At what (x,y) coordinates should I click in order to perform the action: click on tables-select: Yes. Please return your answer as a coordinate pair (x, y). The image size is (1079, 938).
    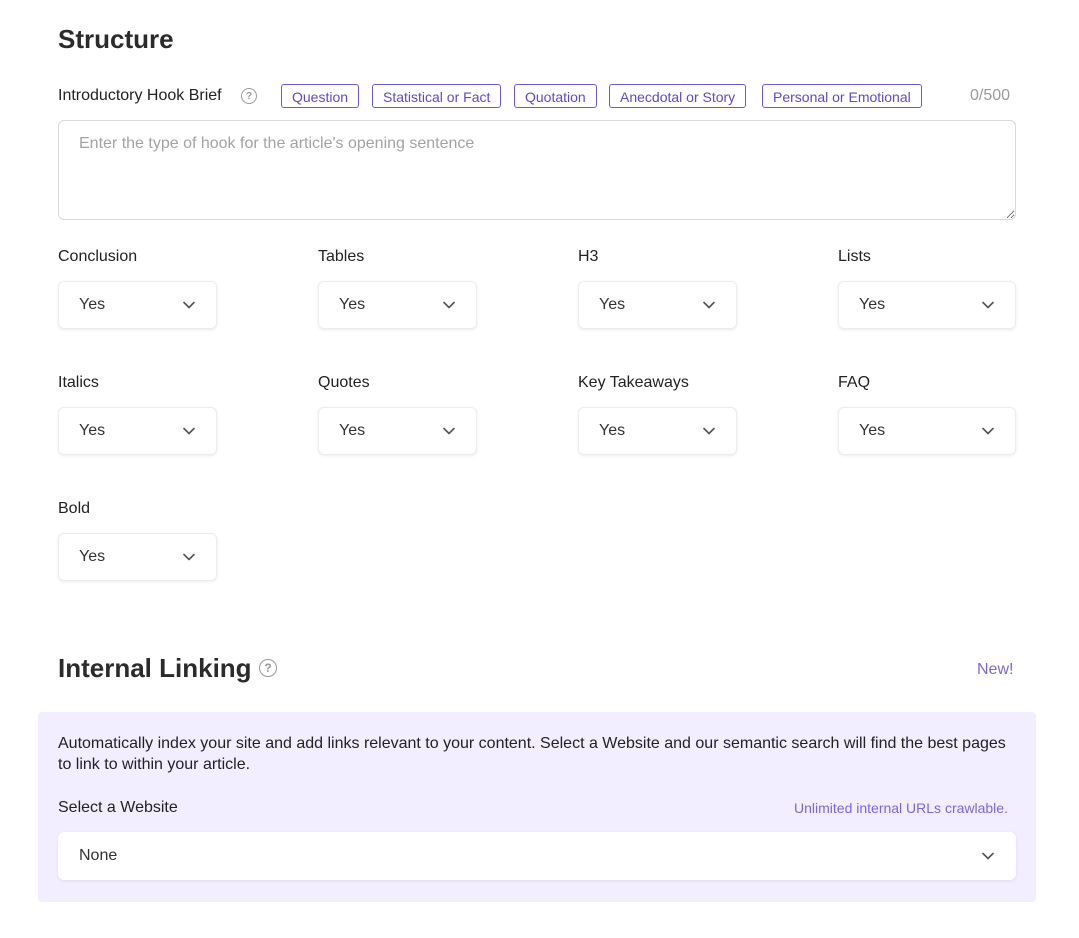
    Looking at the image, I should click on (397, 305).